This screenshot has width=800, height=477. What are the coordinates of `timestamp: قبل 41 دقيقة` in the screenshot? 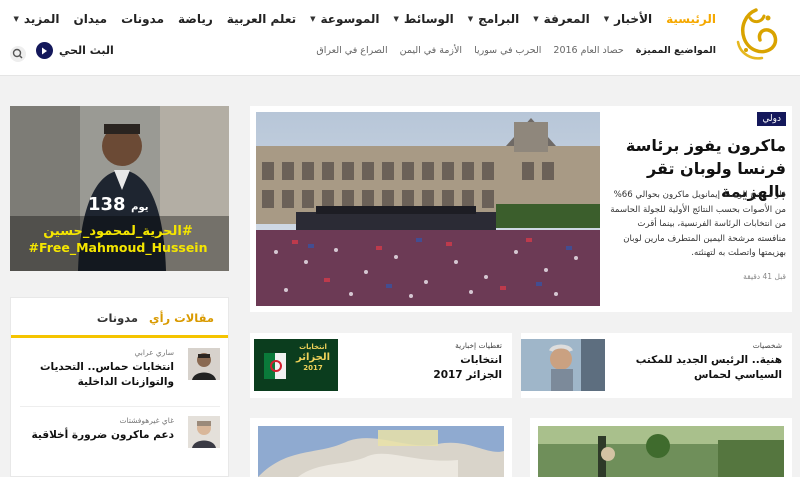 It's located at (764, 276).